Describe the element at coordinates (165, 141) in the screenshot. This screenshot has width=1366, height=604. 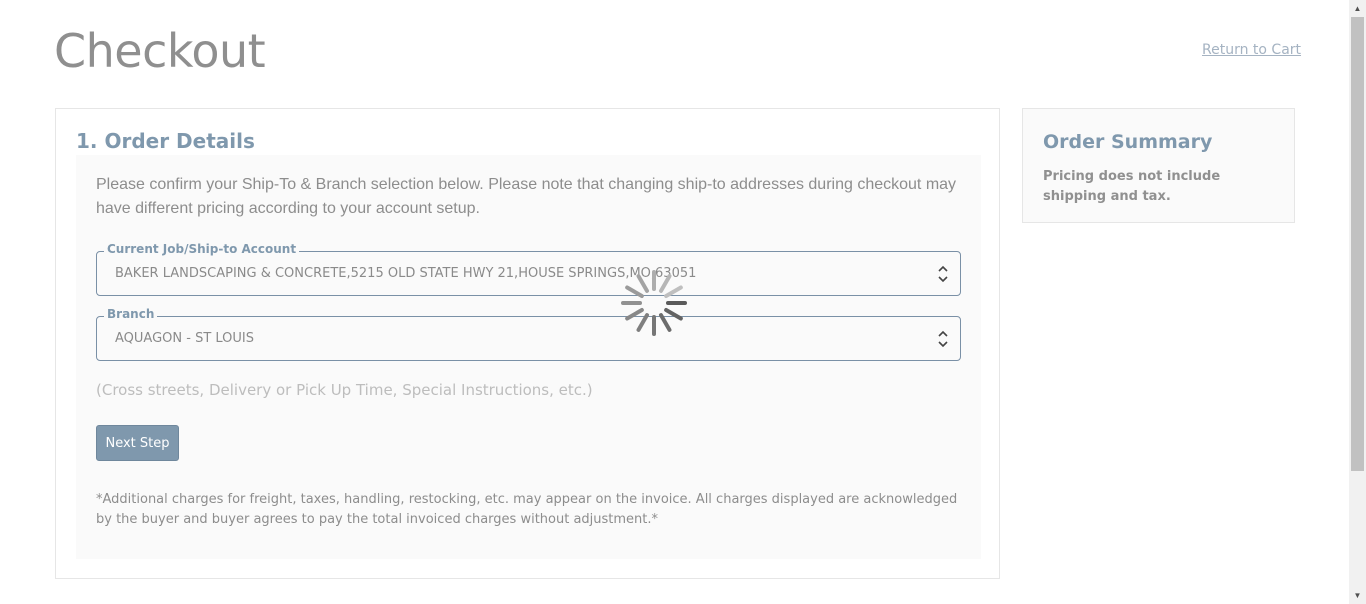
I see `order-details-title: 1. Order Details` at that location.